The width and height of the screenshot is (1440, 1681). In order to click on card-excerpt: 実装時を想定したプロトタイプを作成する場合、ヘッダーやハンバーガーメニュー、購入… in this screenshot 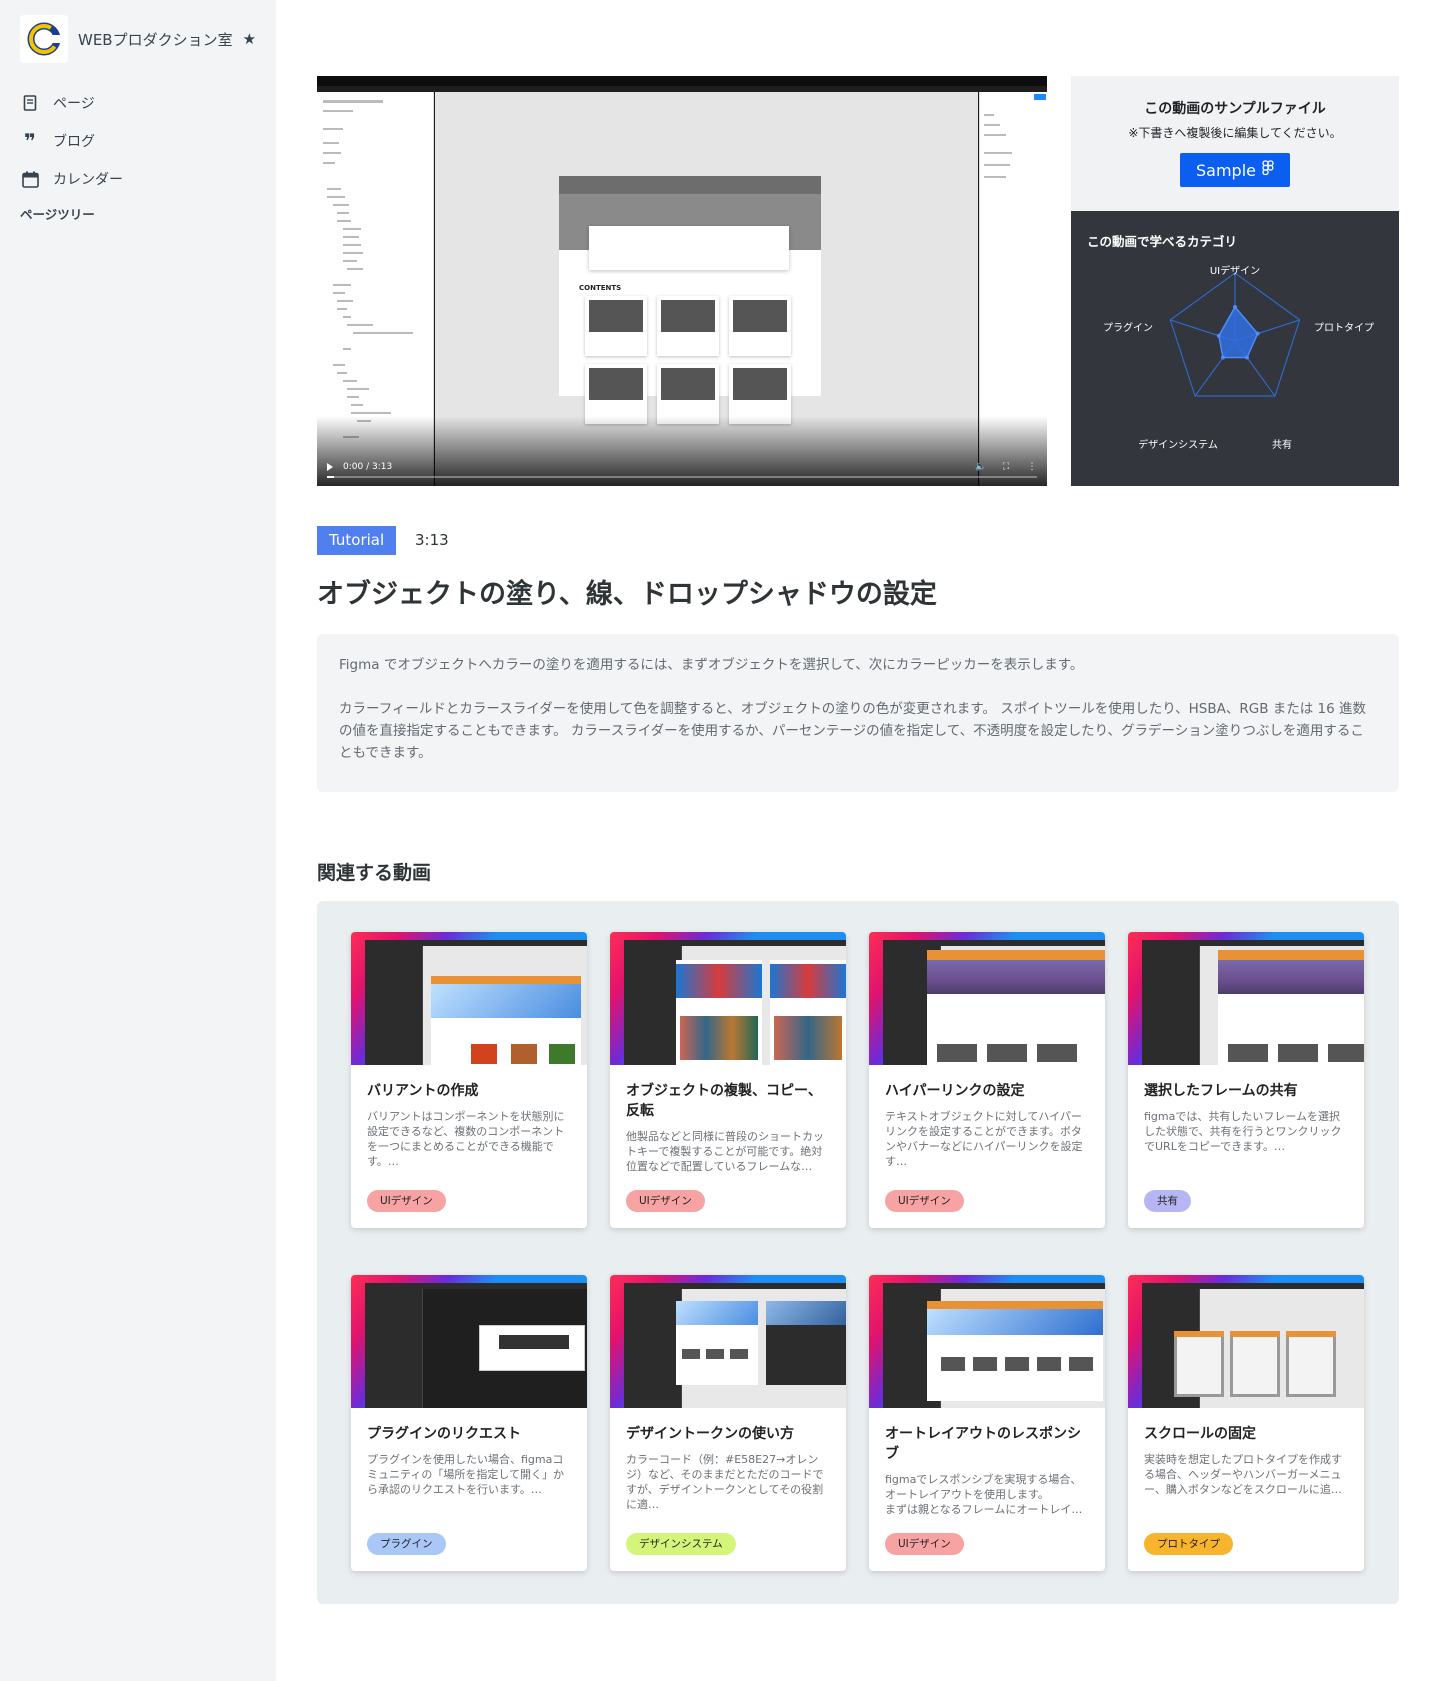, I will do `click(1243, 1474)`.